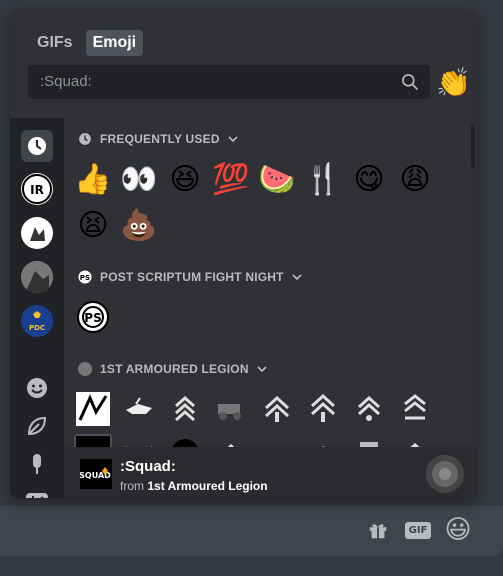  I want to click on preview-guild-name: 1st Armoured Legion, so click(207, 486).